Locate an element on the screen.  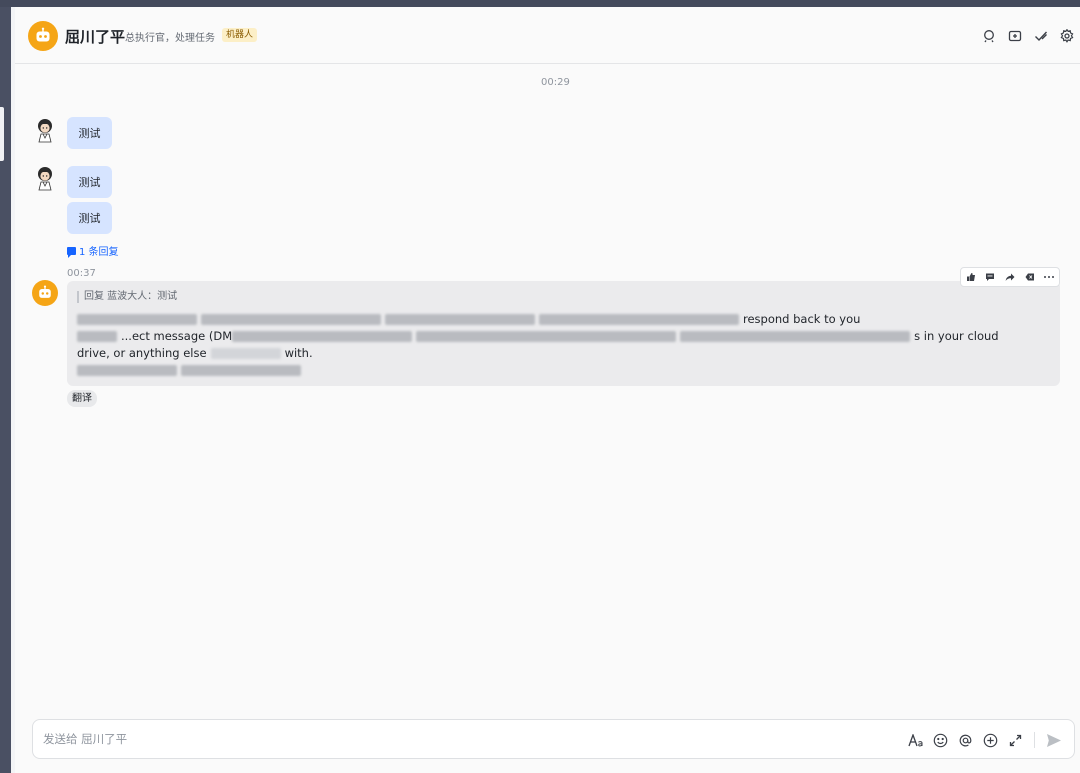
add-icon is located at coordinates (990, 740).